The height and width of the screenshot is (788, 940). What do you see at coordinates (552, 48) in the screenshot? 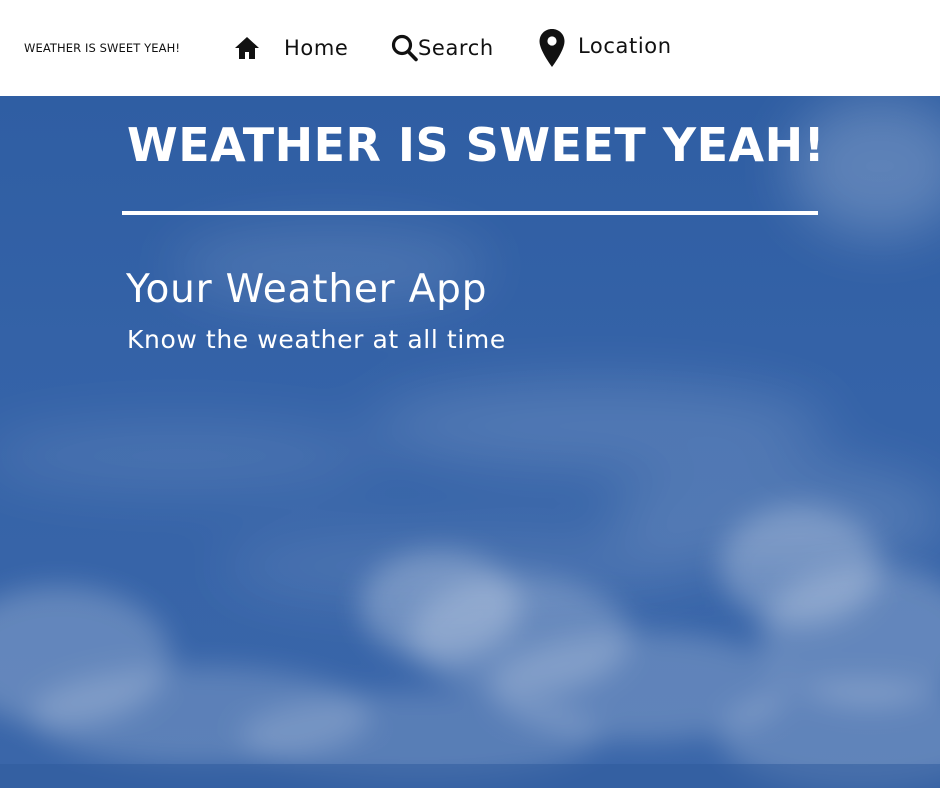
I see `map-pin-icon` at bounding box center [552, 48].